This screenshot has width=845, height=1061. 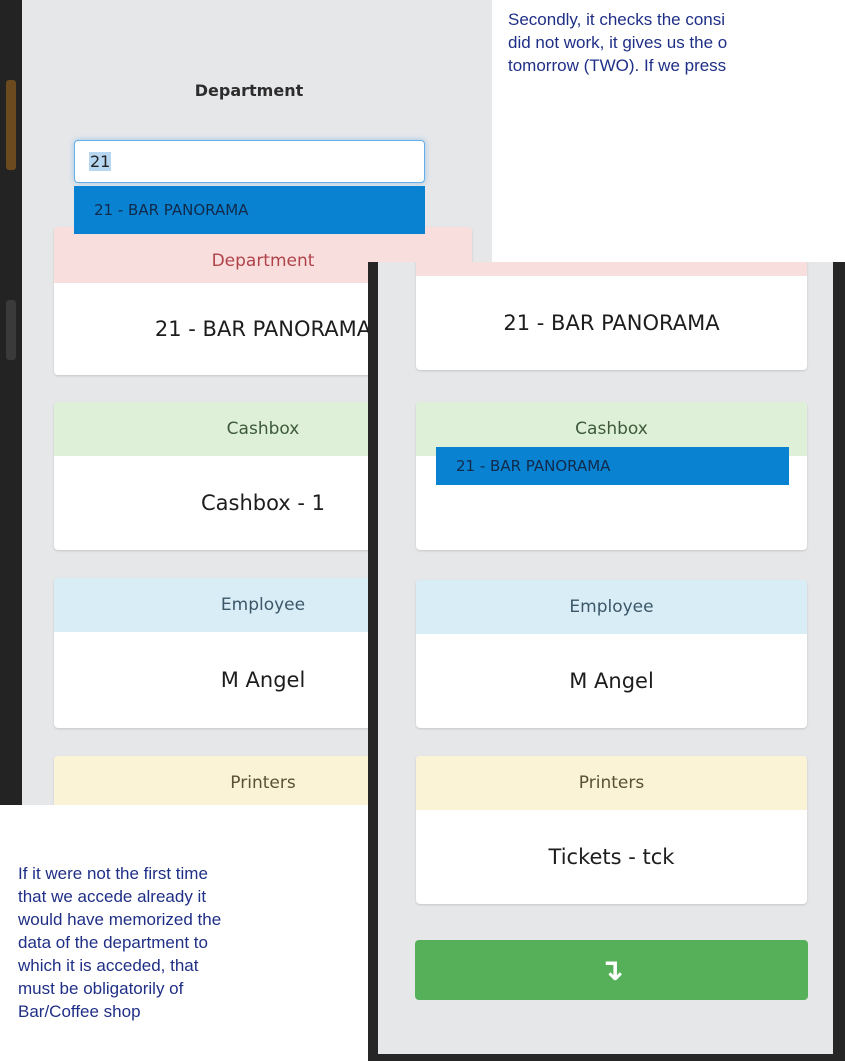 I want to click on printers-card: Printers Tickets - tck, so click(x=611, y=830).